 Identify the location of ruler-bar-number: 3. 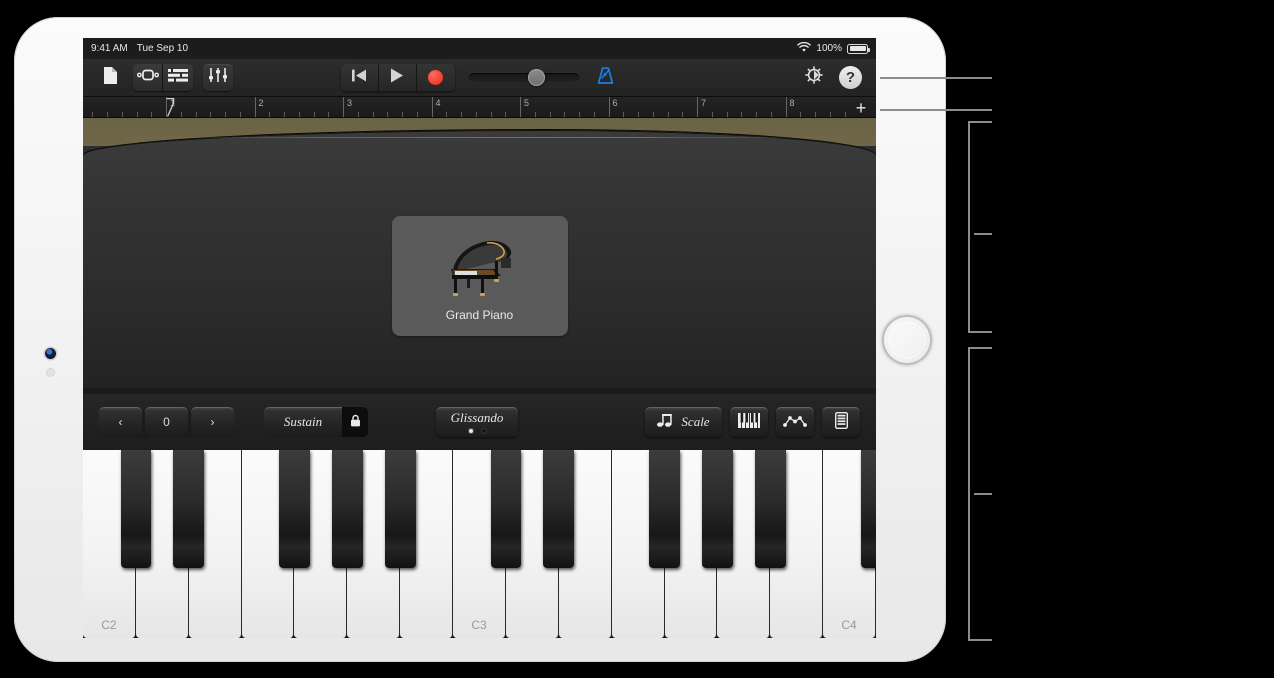
(350, 103).